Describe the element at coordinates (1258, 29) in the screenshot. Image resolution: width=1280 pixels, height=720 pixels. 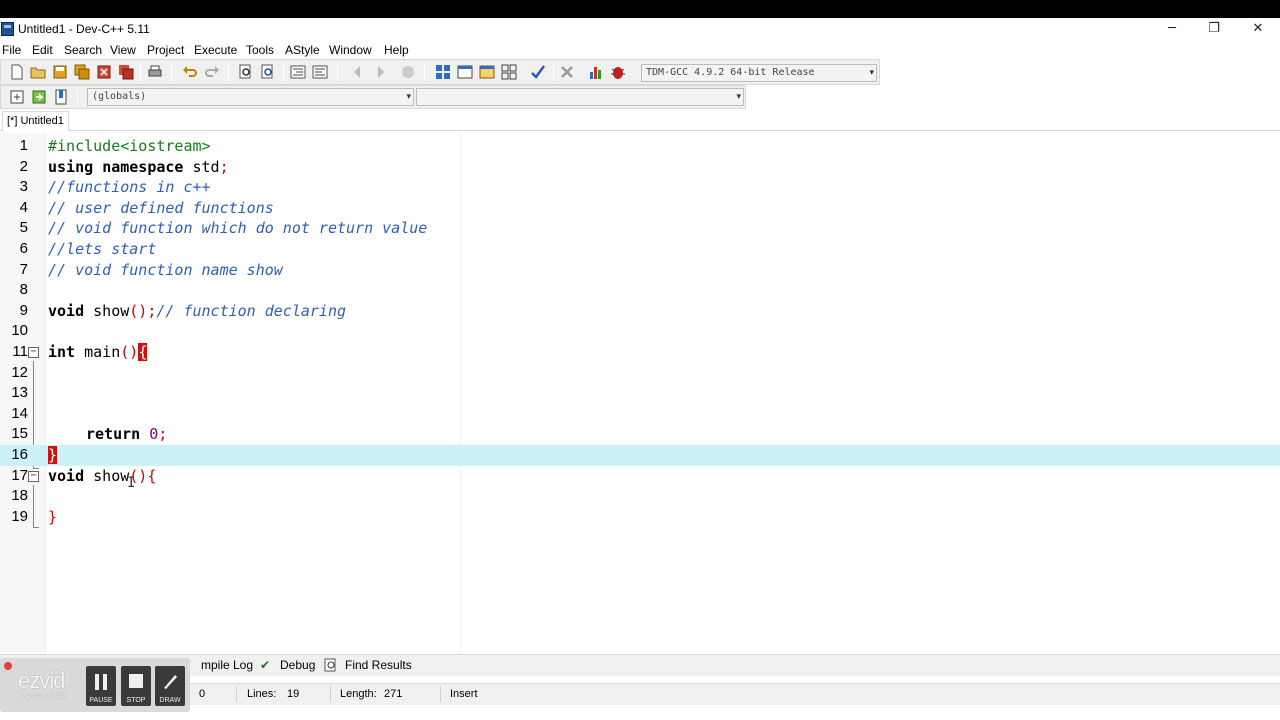
I see `close-button: ✕` at that location.